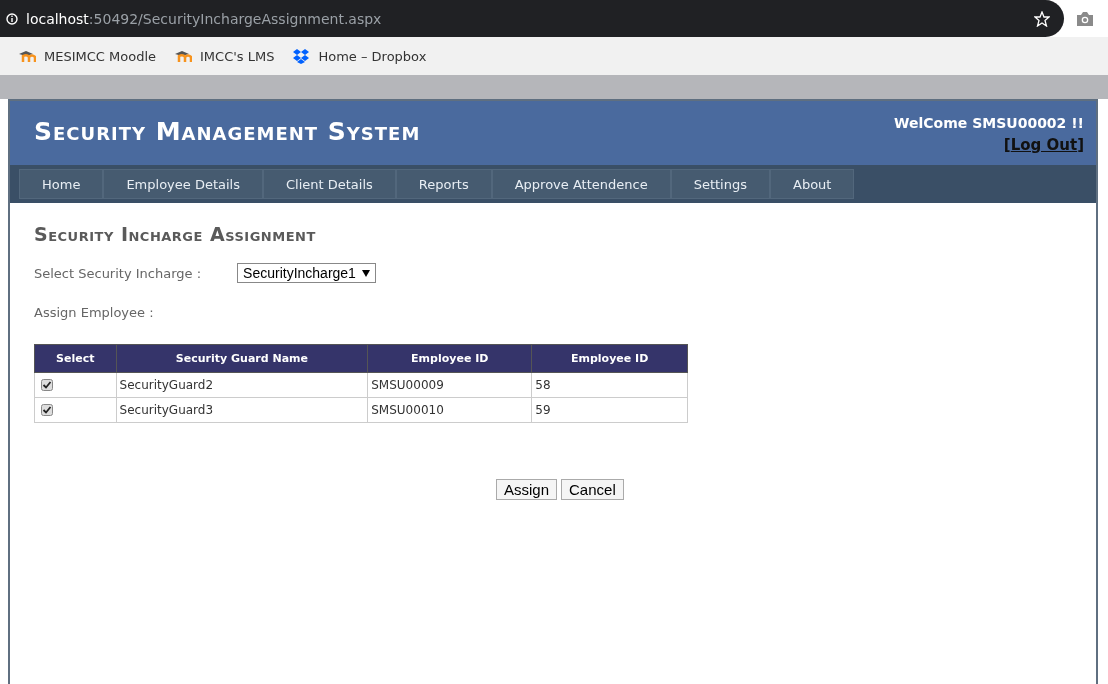 Image resolution: width=1108 pixels, height=684 pixels. What do you see at coordinates (1042, 18) in the screenshot?
I see `star-icon` at bounding box center [1042, 18].